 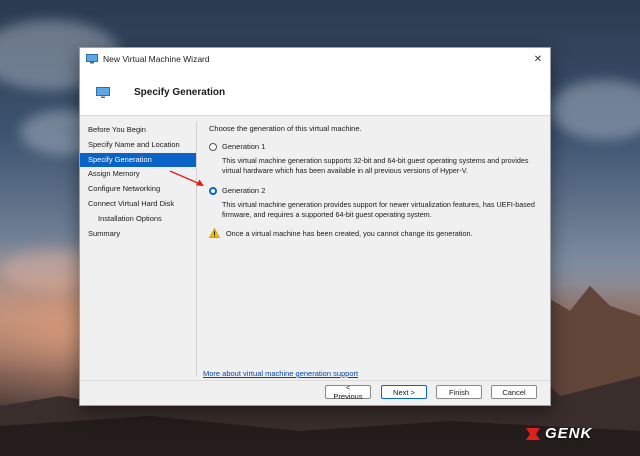 I want to click on close-button: ✕, so click(x=538, y=59).